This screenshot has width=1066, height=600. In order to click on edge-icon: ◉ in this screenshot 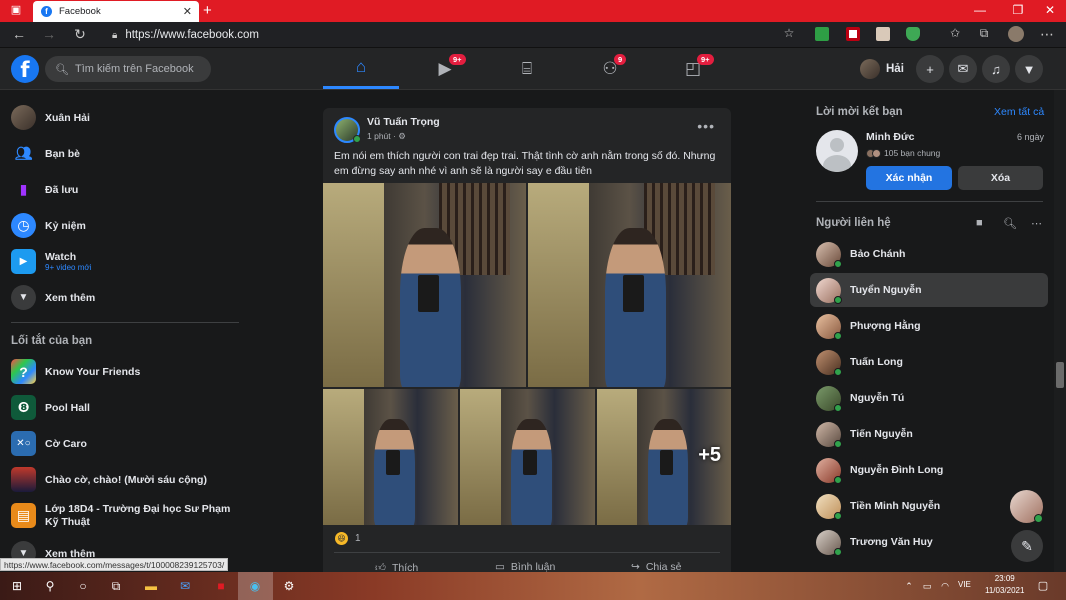, I will do `click(255, 586)`.